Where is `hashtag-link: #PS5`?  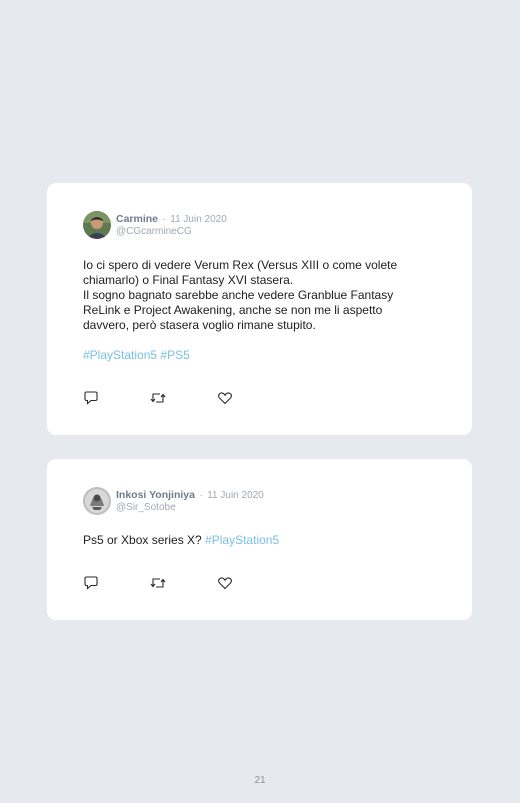 hashtag-link: #PS5 is located at coordinates (174, 355).